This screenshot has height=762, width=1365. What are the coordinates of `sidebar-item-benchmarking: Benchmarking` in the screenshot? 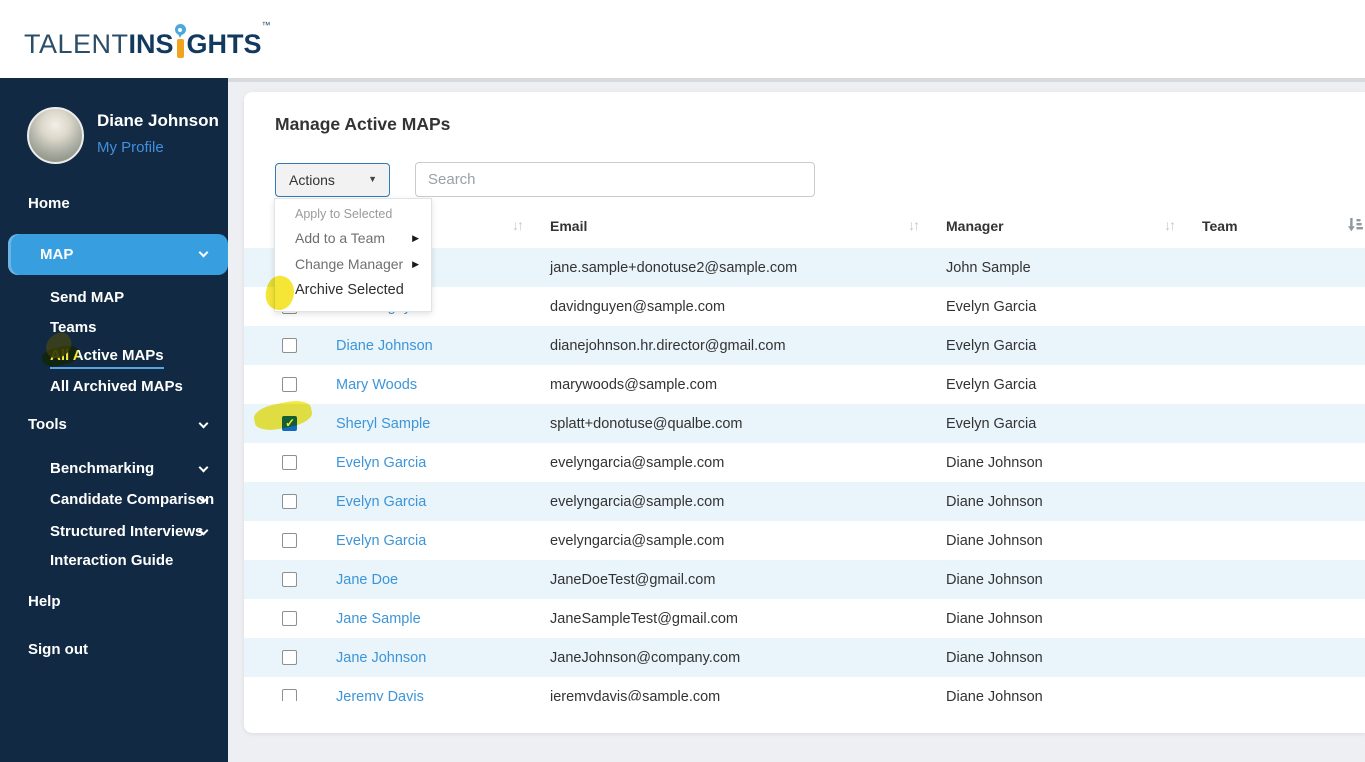 It's located at (102, 468).